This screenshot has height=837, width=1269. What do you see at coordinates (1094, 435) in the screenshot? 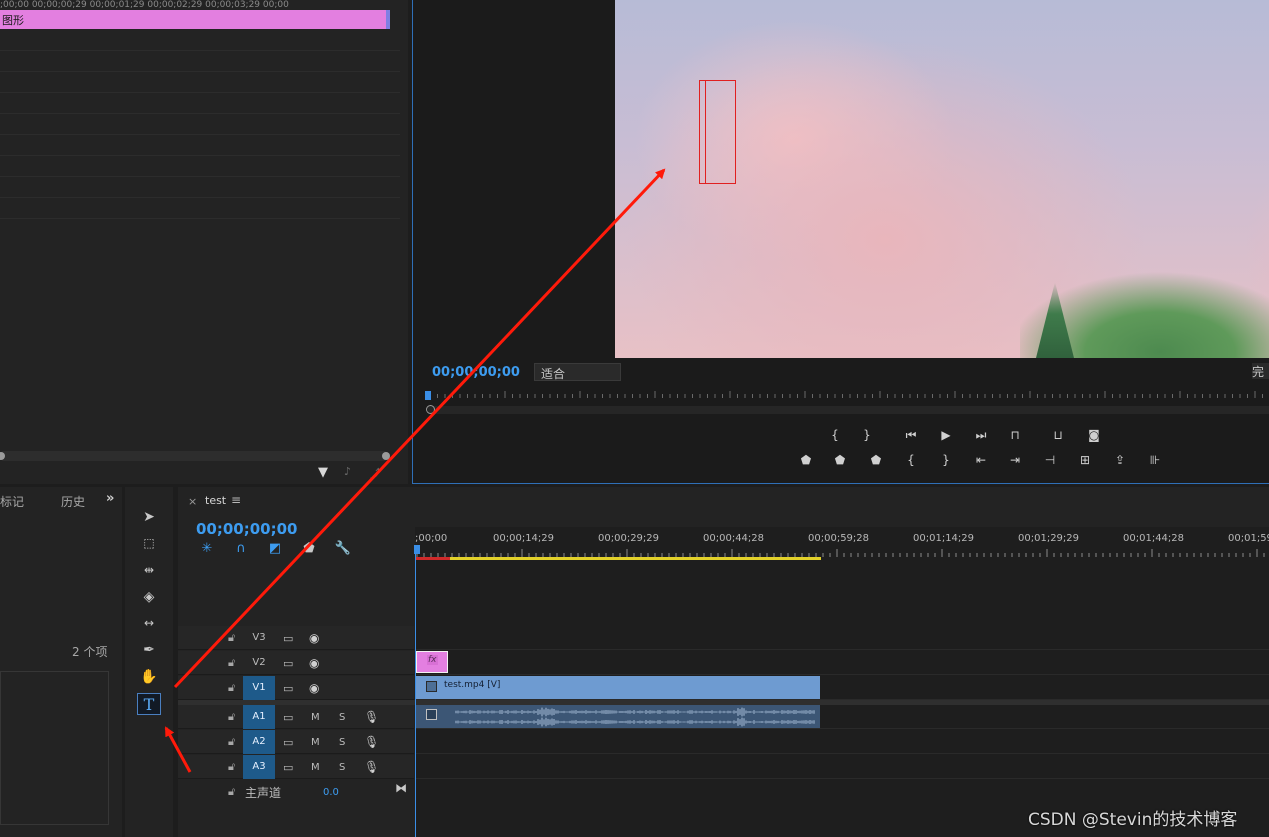
I see `export-frame-icon: ◙` at bounding box center [1094, 435].